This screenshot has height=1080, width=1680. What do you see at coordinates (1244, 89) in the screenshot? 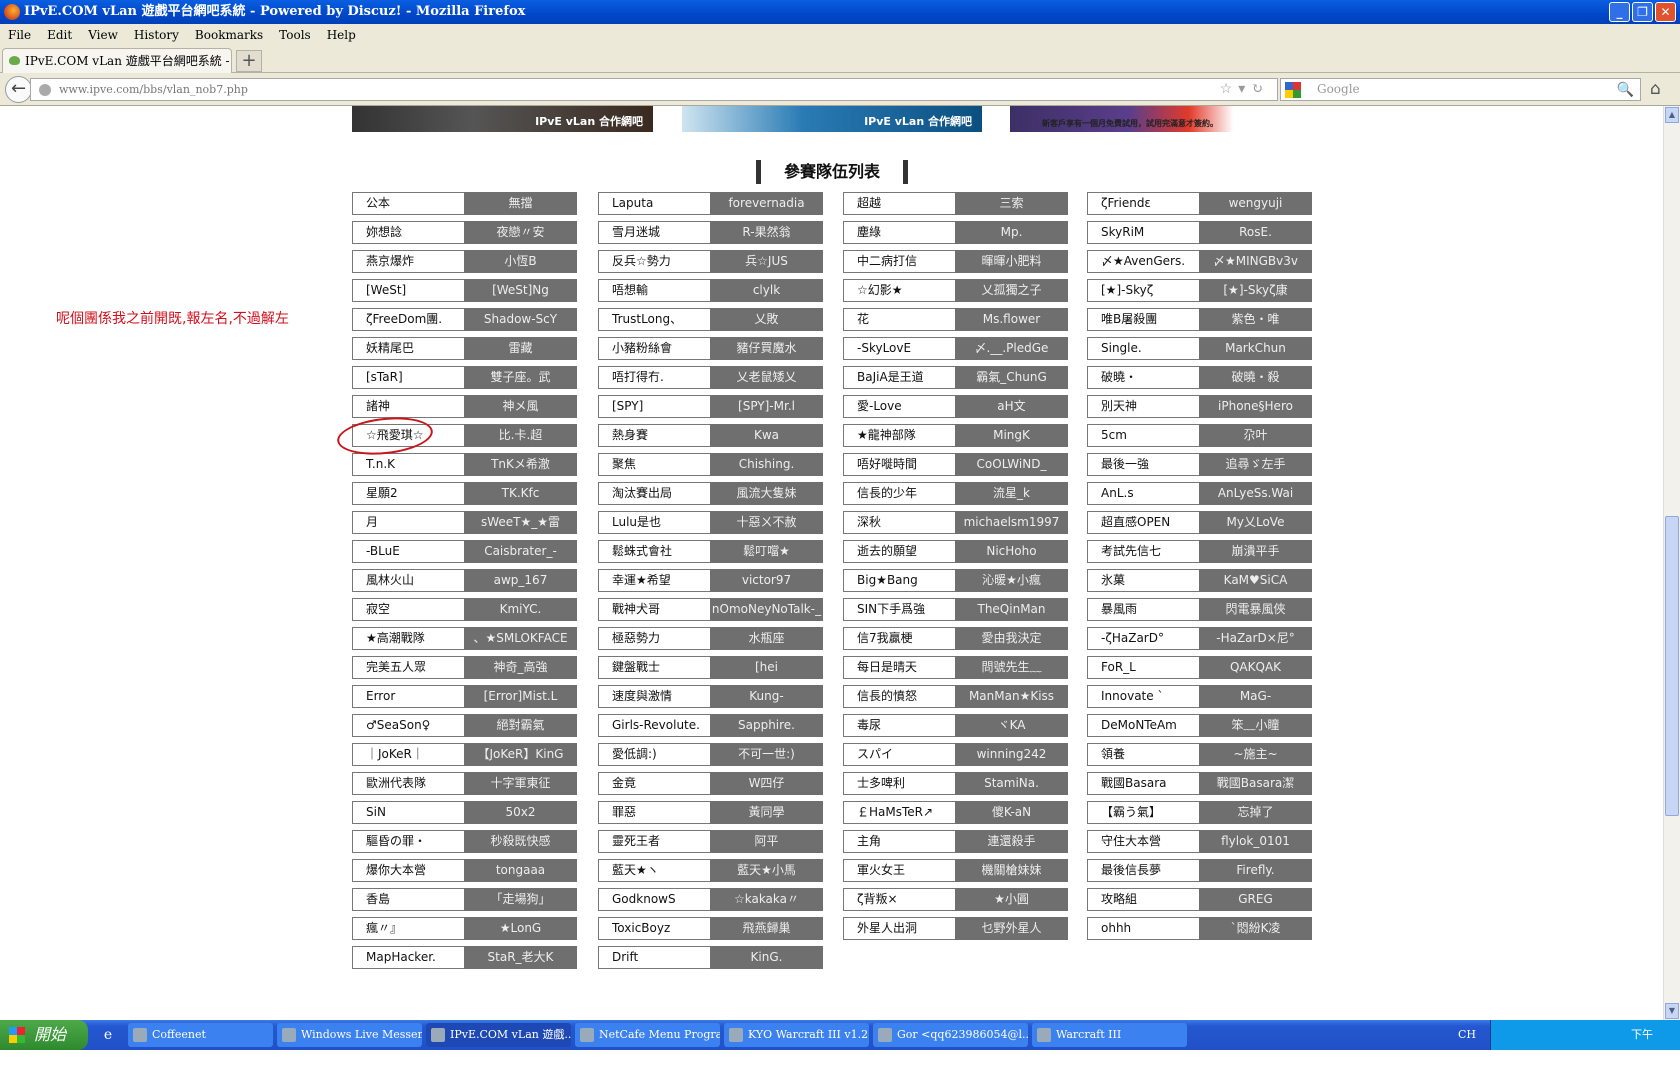
I see `bookmark-reload-icons: ☆▾↻` at bounding box center [1244, 89].